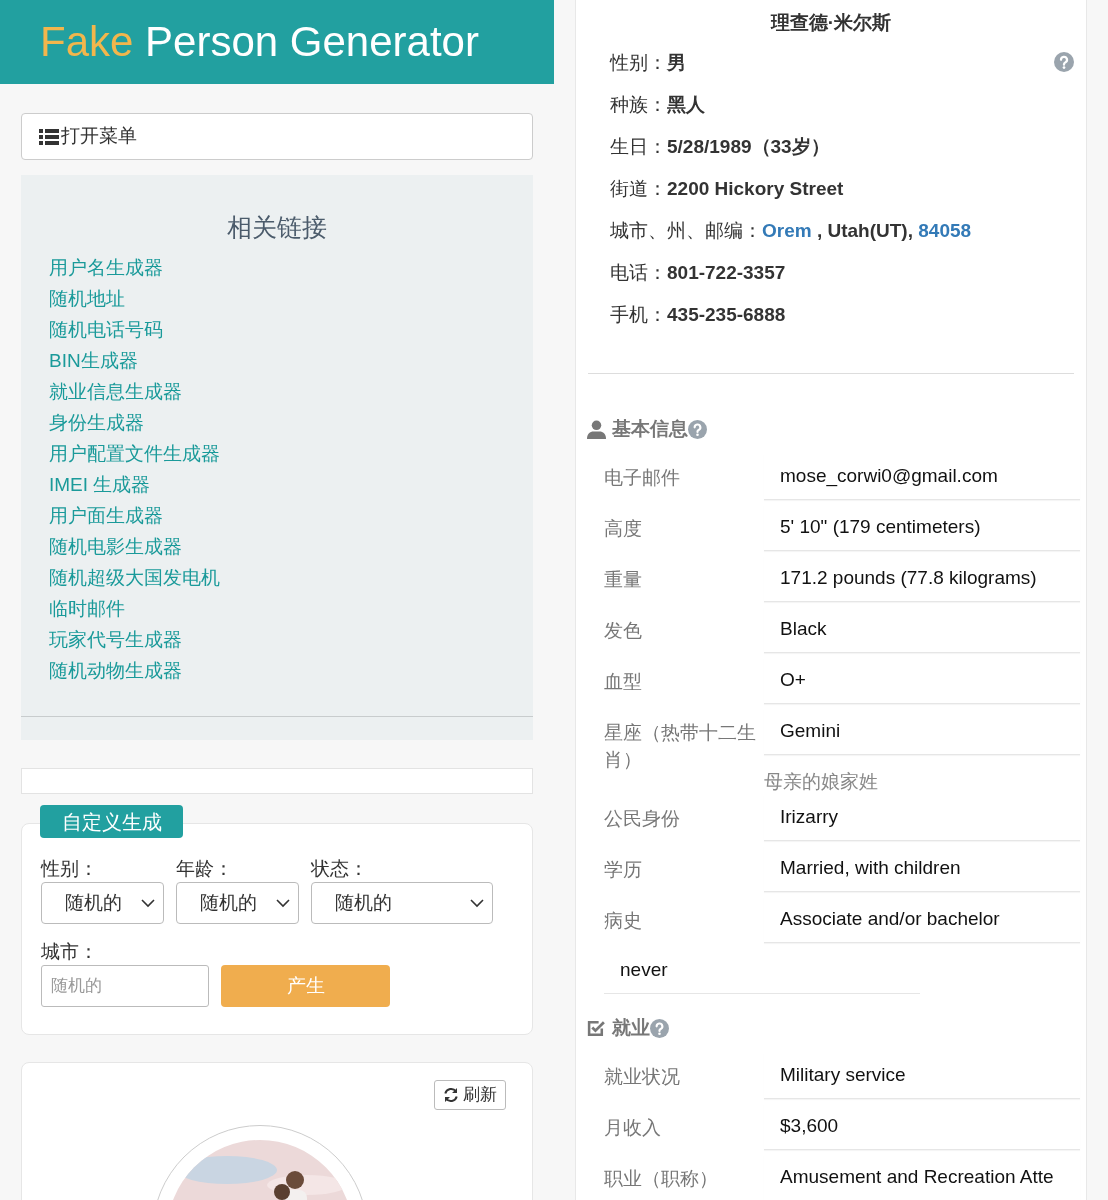 Image resolution: width=1108 pixels, height=1200 pixels. What do you see at coordinates (867, 230) in the screenshot?
I see `fact-value: Orem , Utah(UT), 84058` at bounding box center [867, 230].